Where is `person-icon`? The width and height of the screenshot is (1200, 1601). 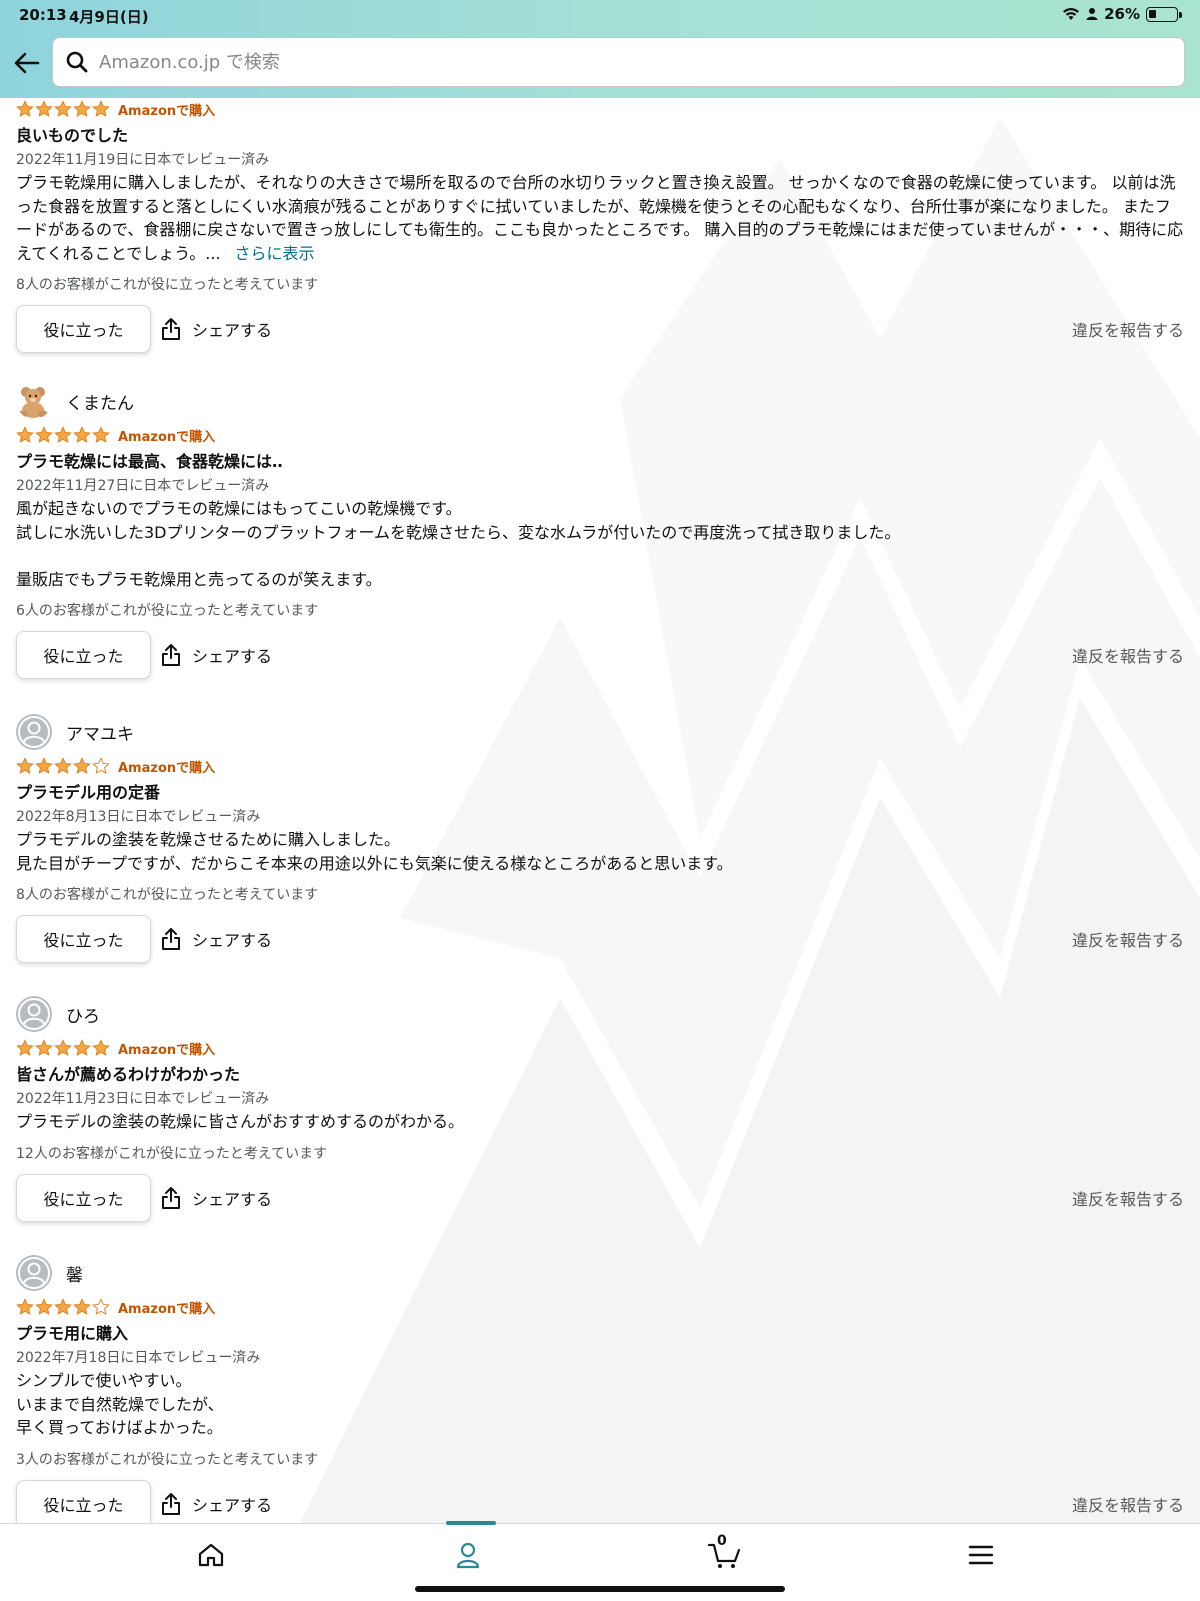
person-icon is located at coordinates (1092, 14).